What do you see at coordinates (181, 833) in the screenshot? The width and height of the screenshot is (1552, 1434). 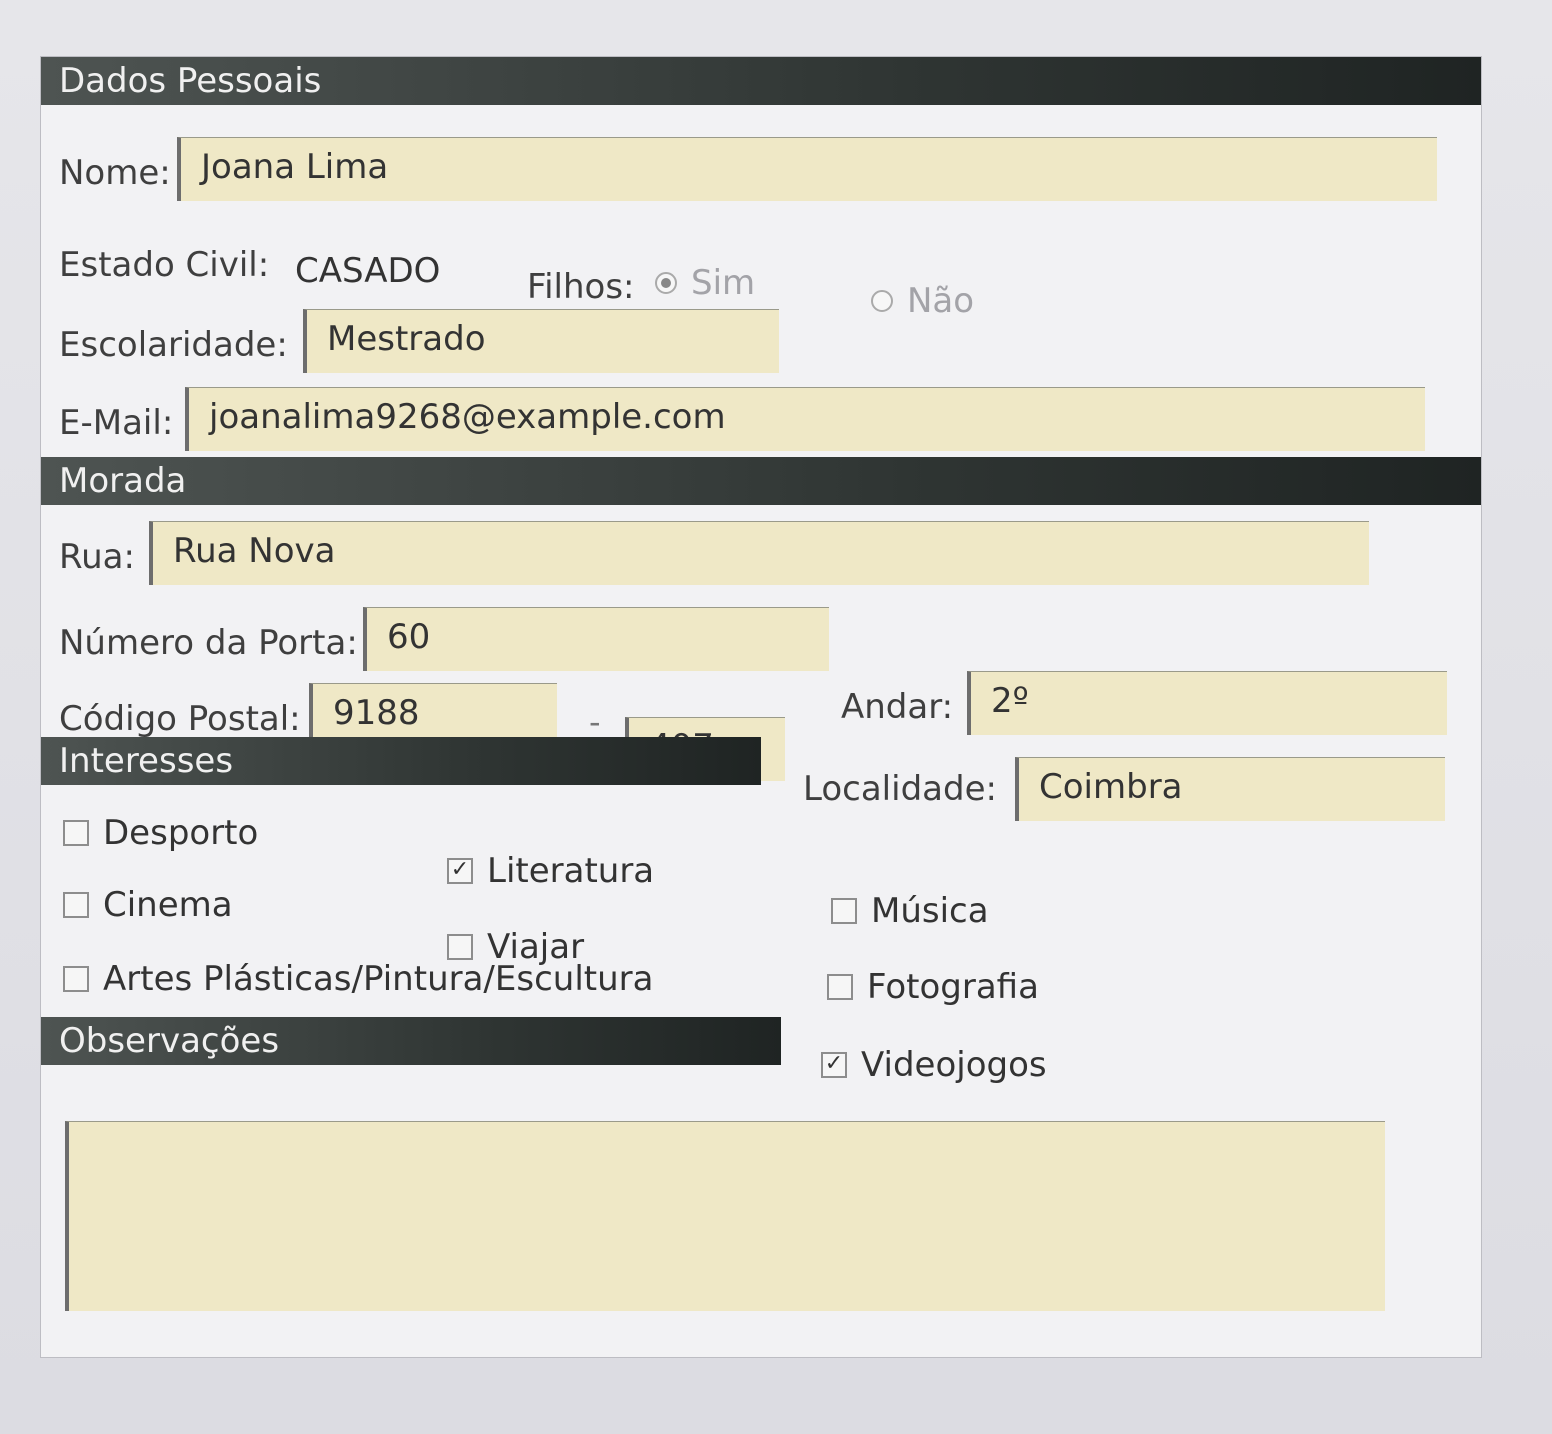 I see `label-desporto: Desporto` at bounding box center [181, 833].